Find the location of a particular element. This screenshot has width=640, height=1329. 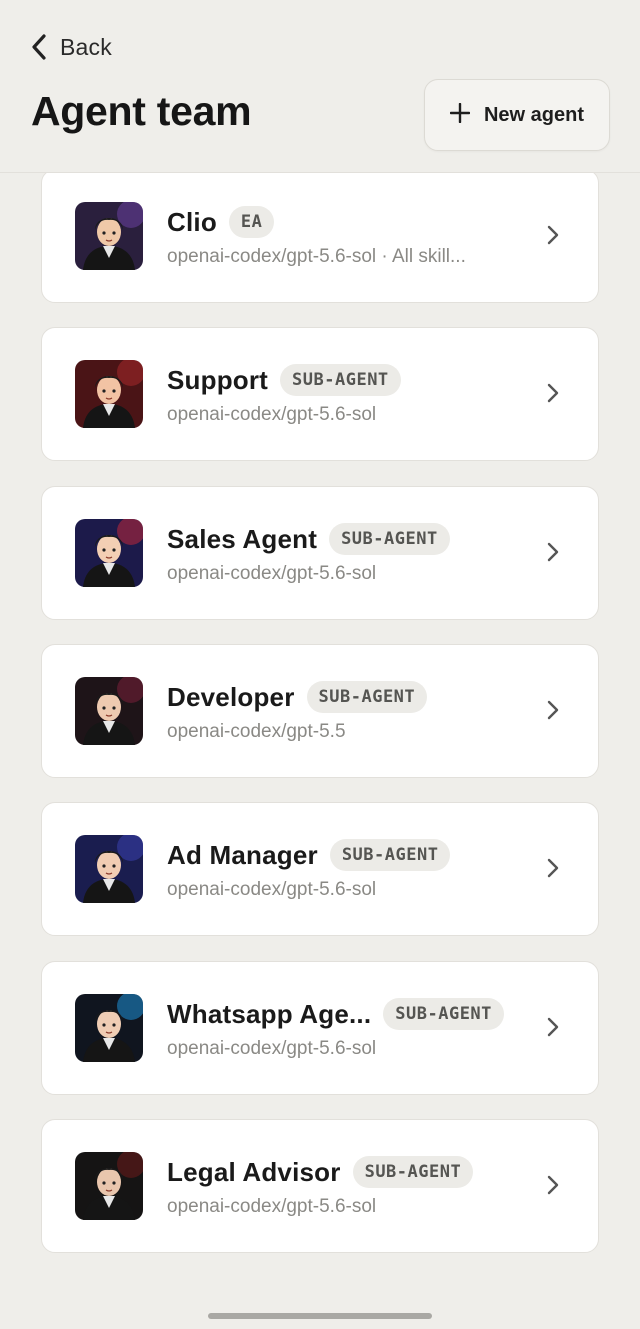

agent-name: Developer is located at coordinates (231, 696).